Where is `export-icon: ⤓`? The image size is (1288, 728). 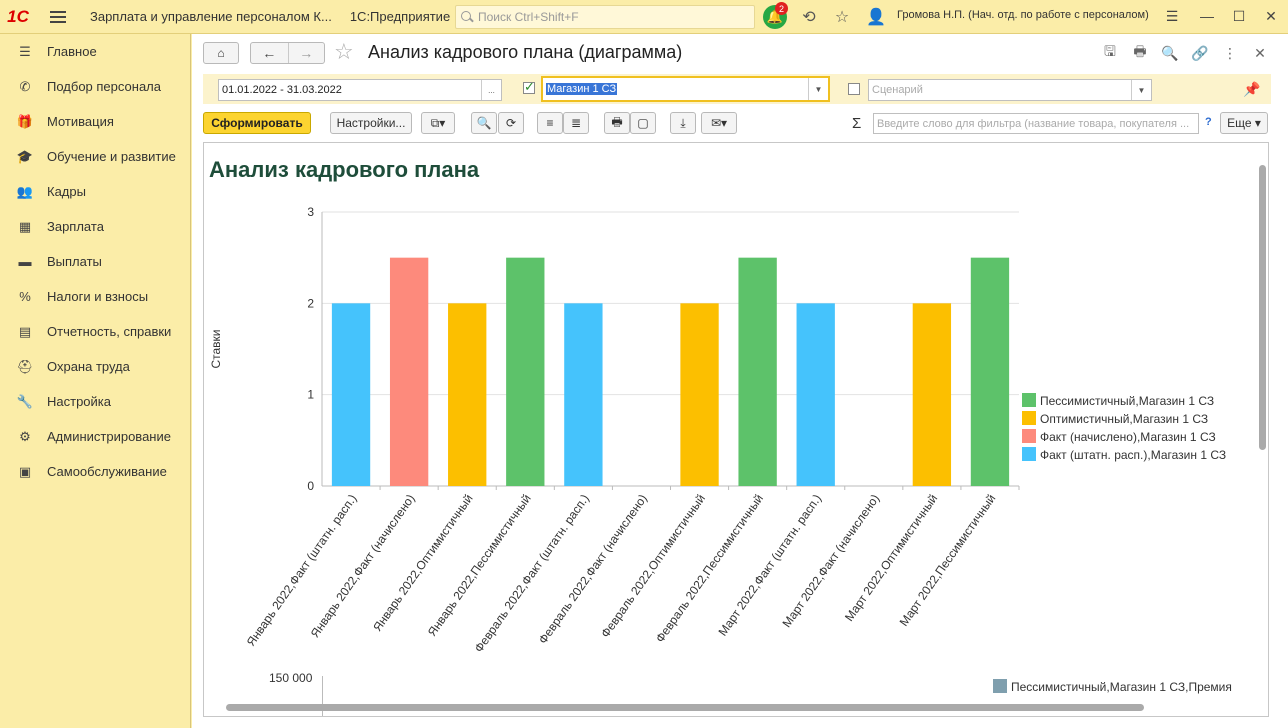
export-icon: ⤓ is located at coordinates (683, 123).